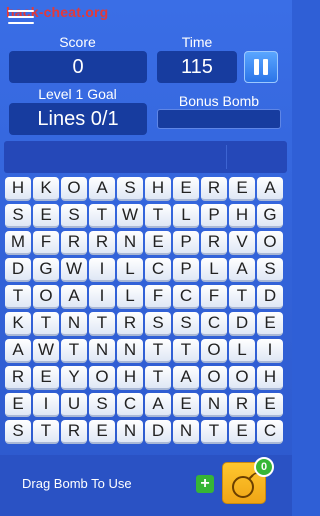 This screenshot has height=516, width=320. What do you see at coordinates (46, 270) in the screenshot?
I see `letter-tile: G` at bounding box center [46, 270].